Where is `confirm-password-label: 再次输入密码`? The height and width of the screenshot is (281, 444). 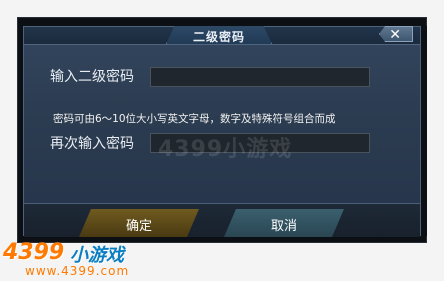
confirm-password-label: 再次输入密码 is located at coordinates (92, 144).